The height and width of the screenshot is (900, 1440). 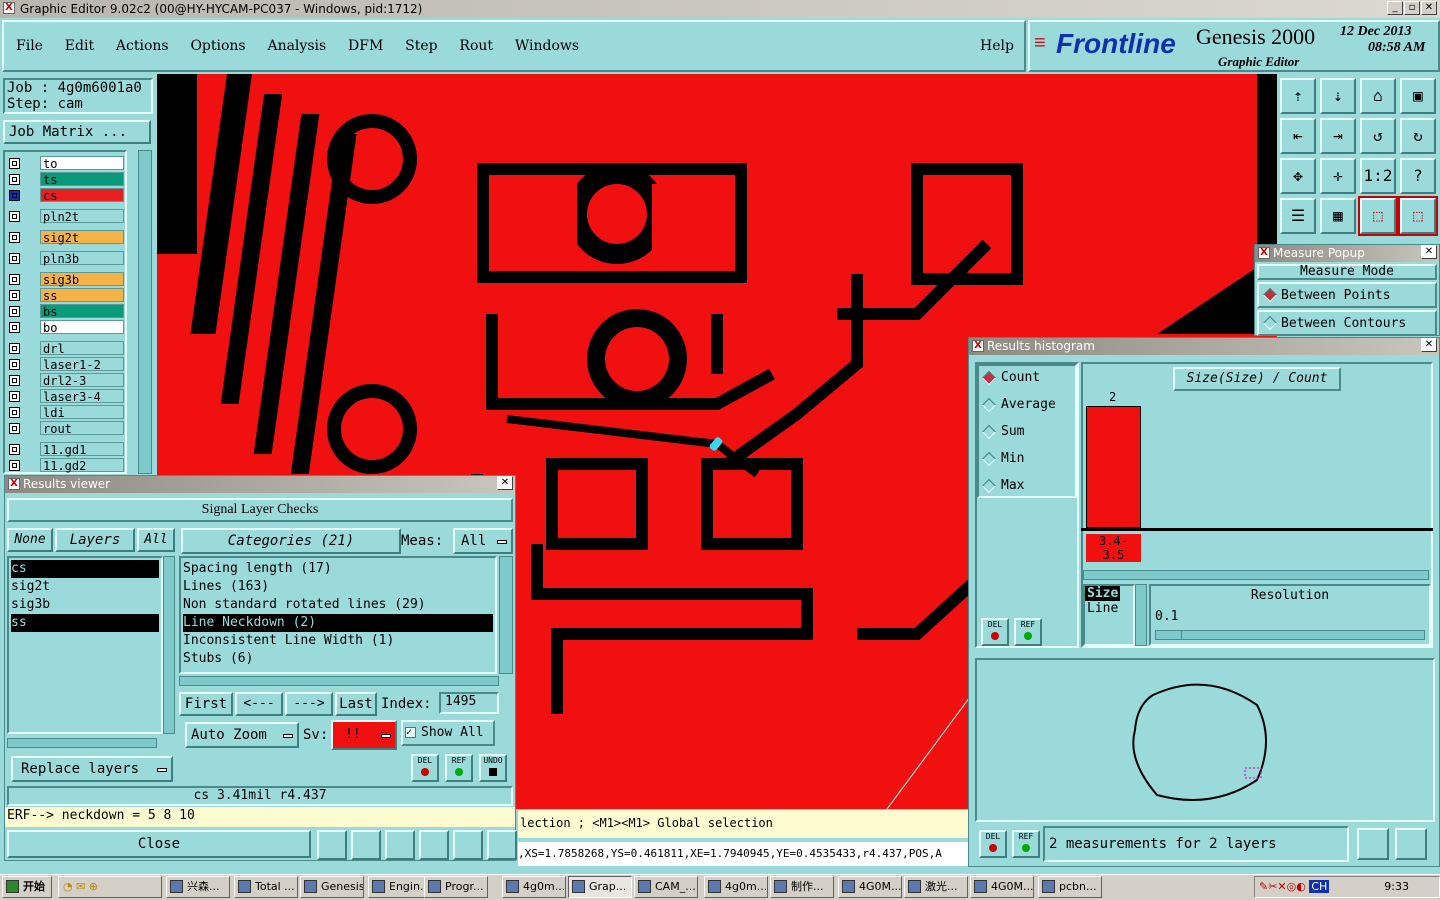 I want to click on preview-ref-button: REF, so click(x=1026, y=844).